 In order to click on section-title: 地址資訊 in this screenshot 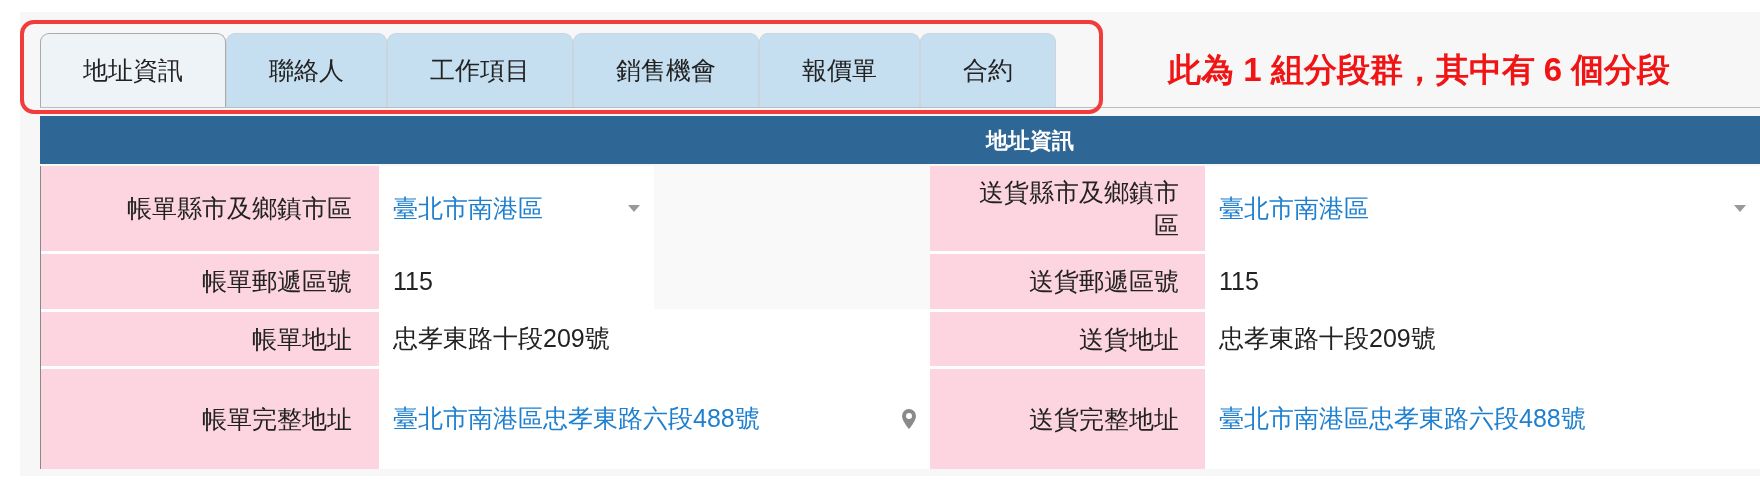, I will do `click(1030, 140)`.